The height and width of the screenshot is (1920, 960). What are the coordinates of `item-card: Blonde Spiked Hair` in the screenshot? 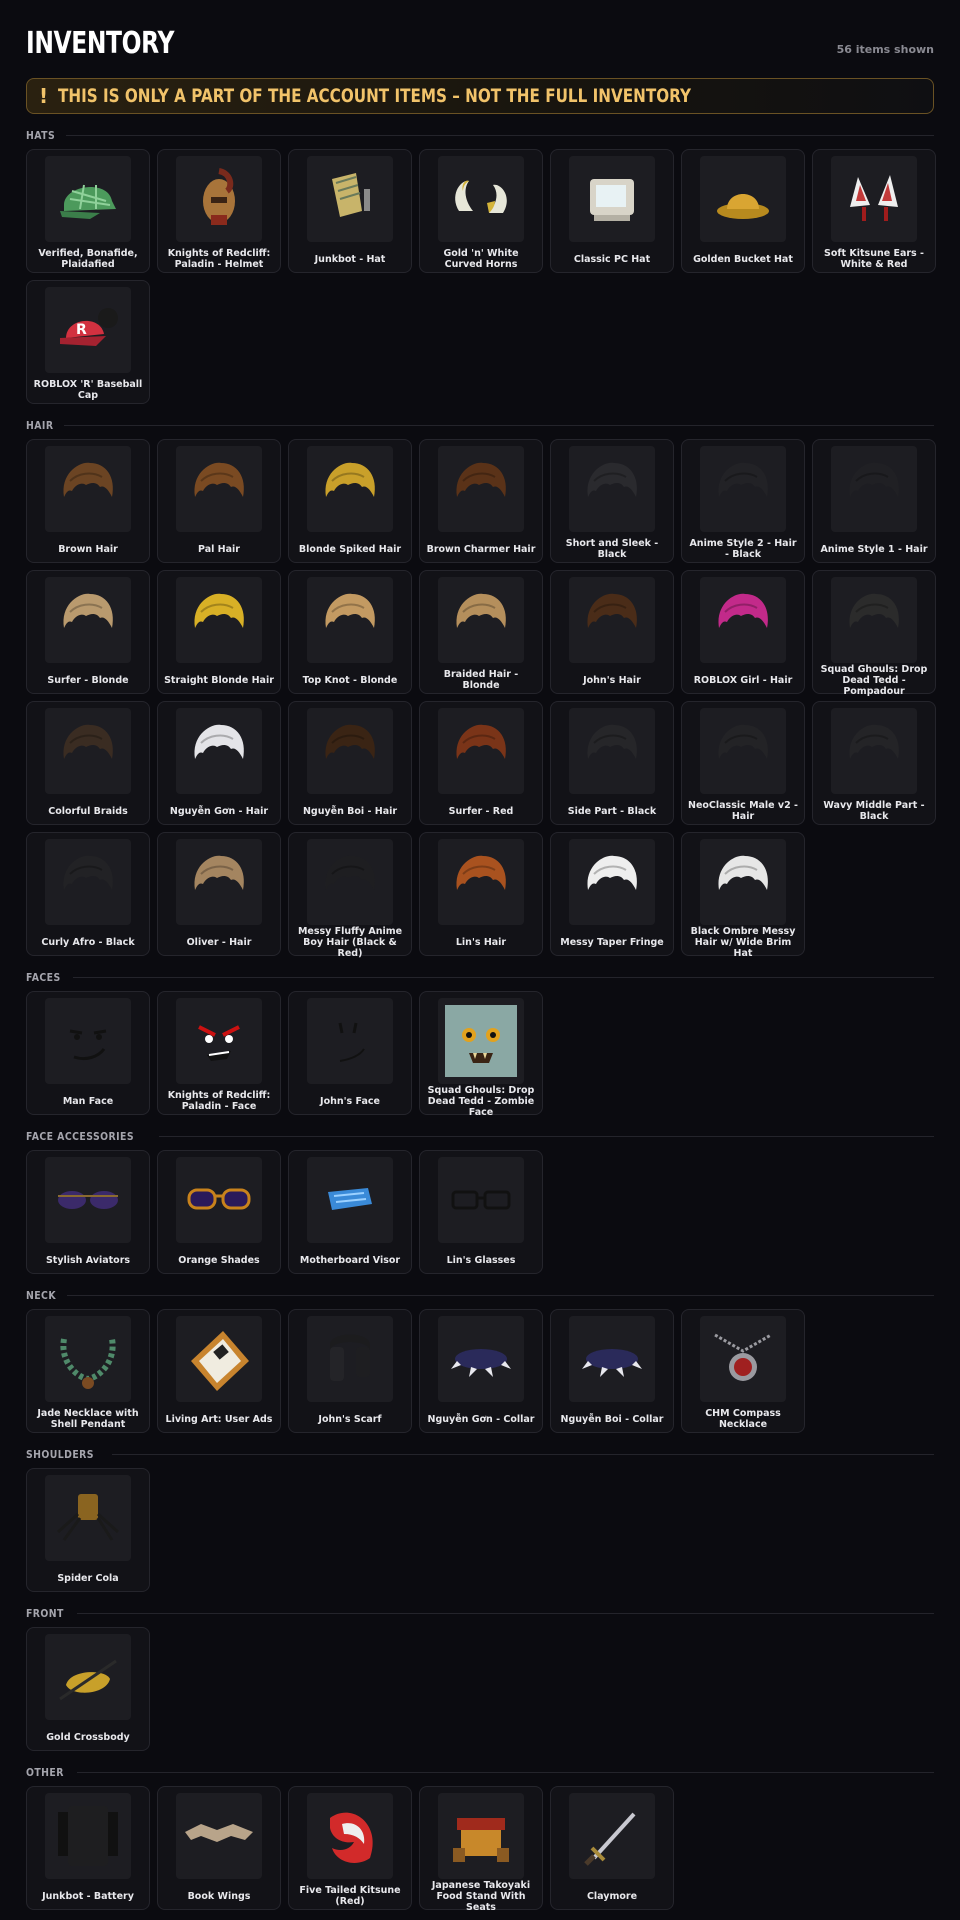 It's located at (350, 501).